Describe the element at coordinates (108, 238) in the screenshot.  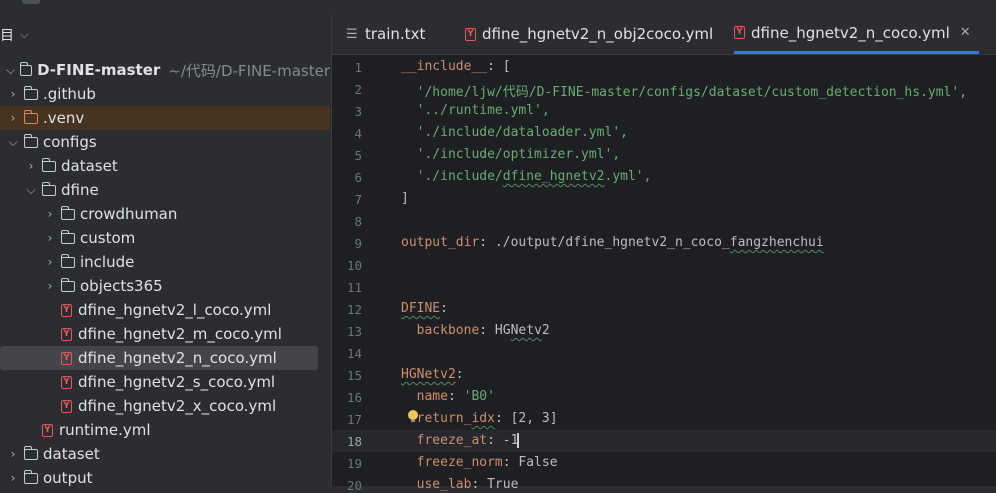
I see `tree-item-label: custom` at that location.